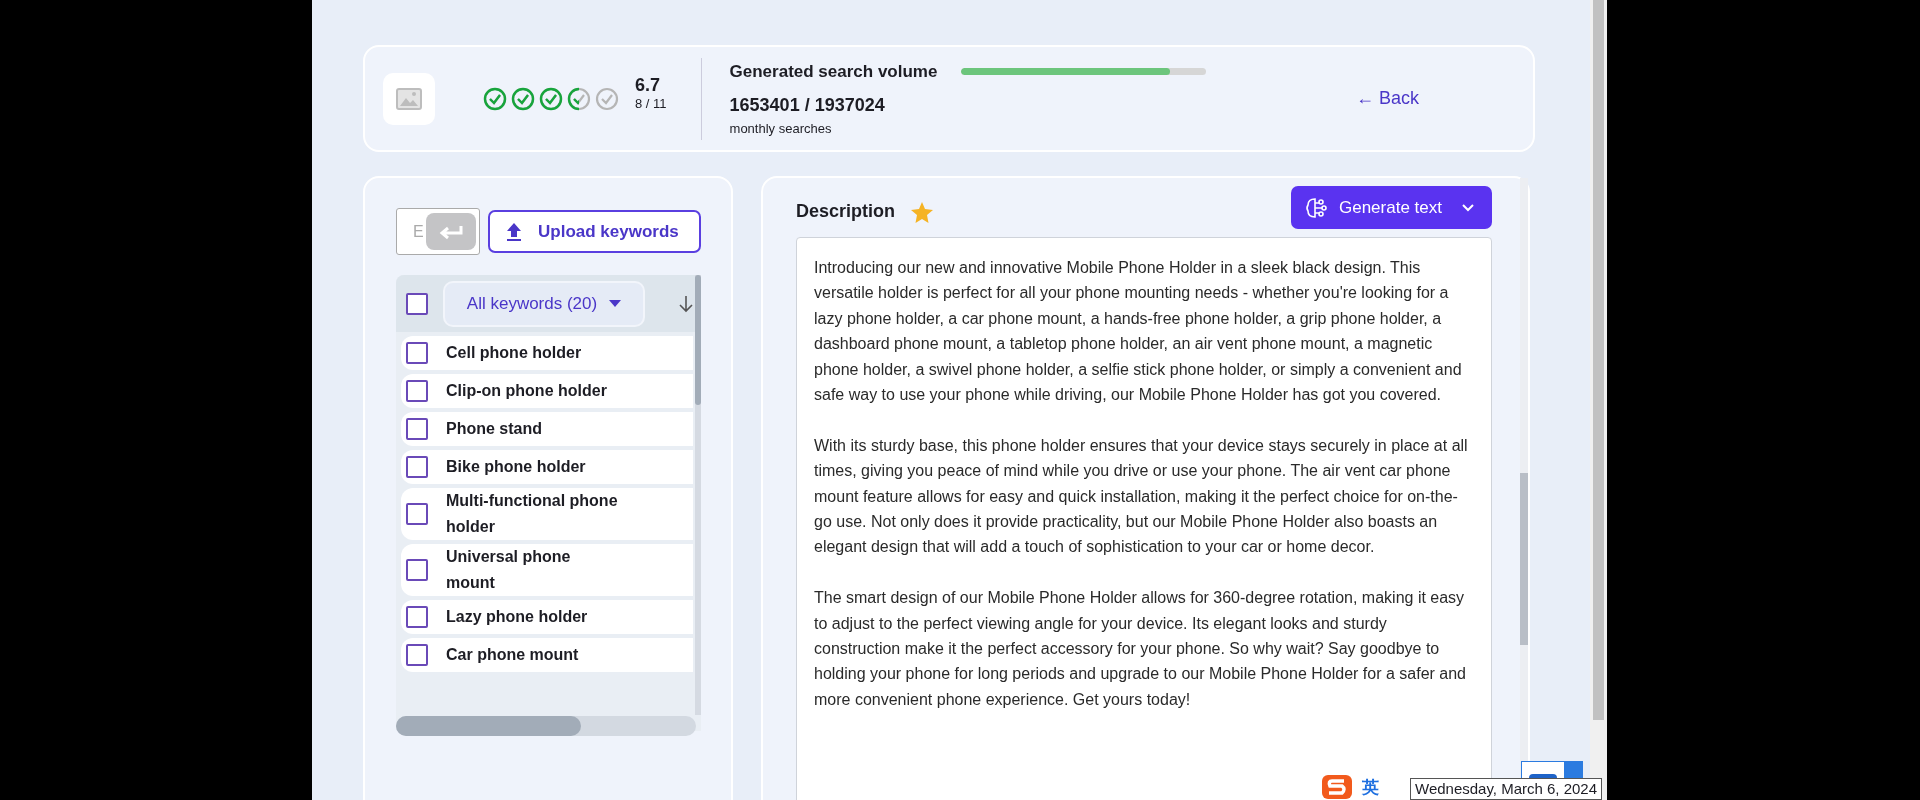  Describe the element at coordinates (532, 514) in the screenshot. I see `keyword-label: Multi-functional phone holder` at that location.